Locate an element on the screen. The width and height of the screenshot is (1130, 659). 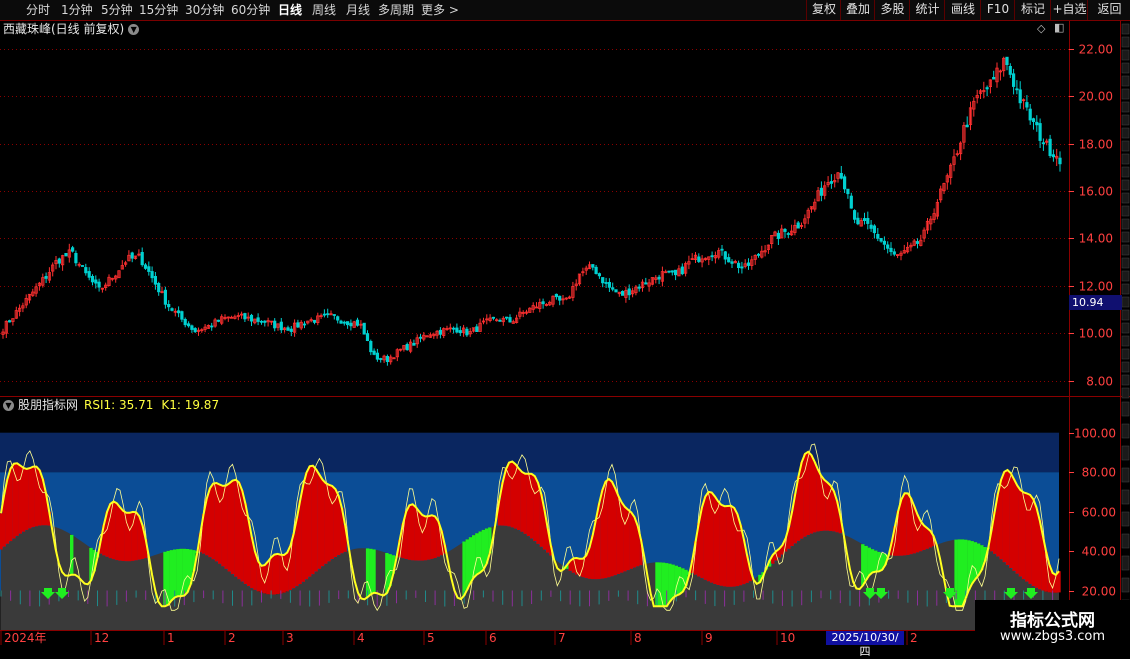
indicator-tick-label: 60.00 is located at coordinates (1099, 513).